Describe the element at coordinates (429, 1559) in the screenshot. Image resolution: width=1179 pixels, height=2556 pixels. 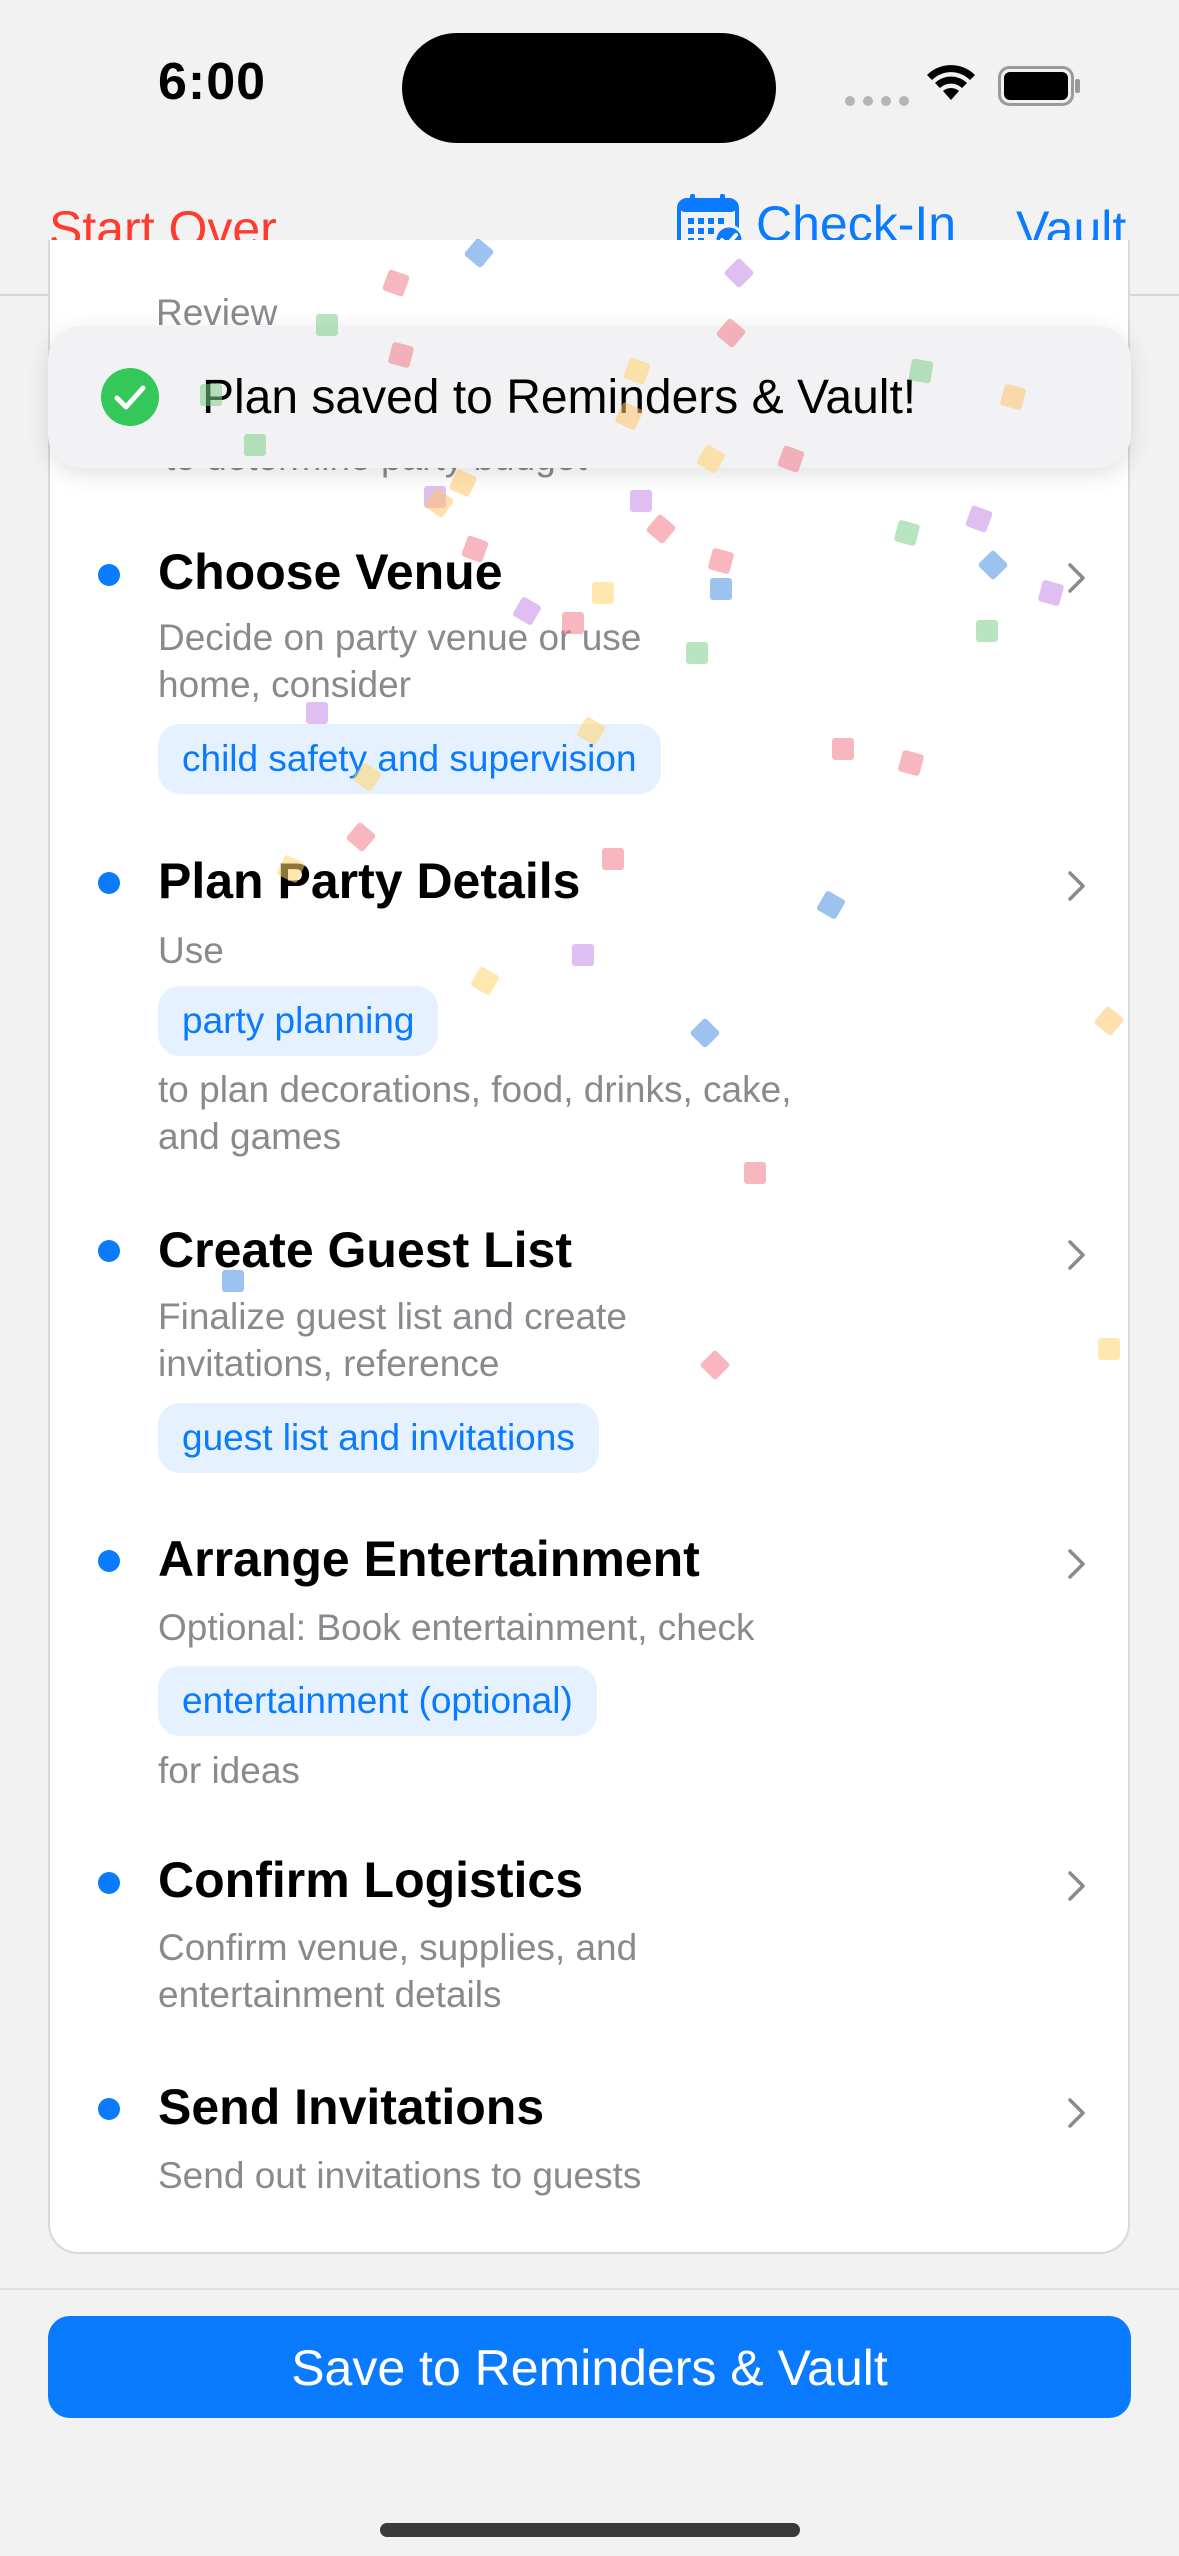
I see `step-title: Arrange Entertainment` at that location.